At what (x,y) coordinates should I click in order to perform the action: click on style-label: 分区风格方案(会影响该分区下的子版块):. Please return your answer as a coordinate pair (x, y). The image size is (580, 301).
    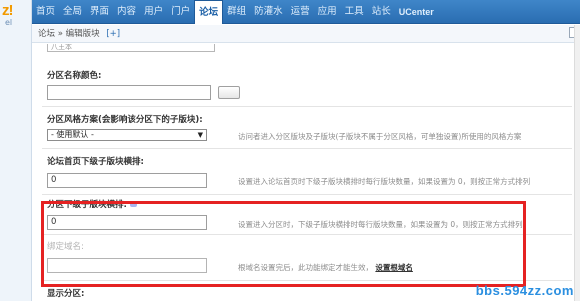
    Looking at the image, I should click on (125, 120).